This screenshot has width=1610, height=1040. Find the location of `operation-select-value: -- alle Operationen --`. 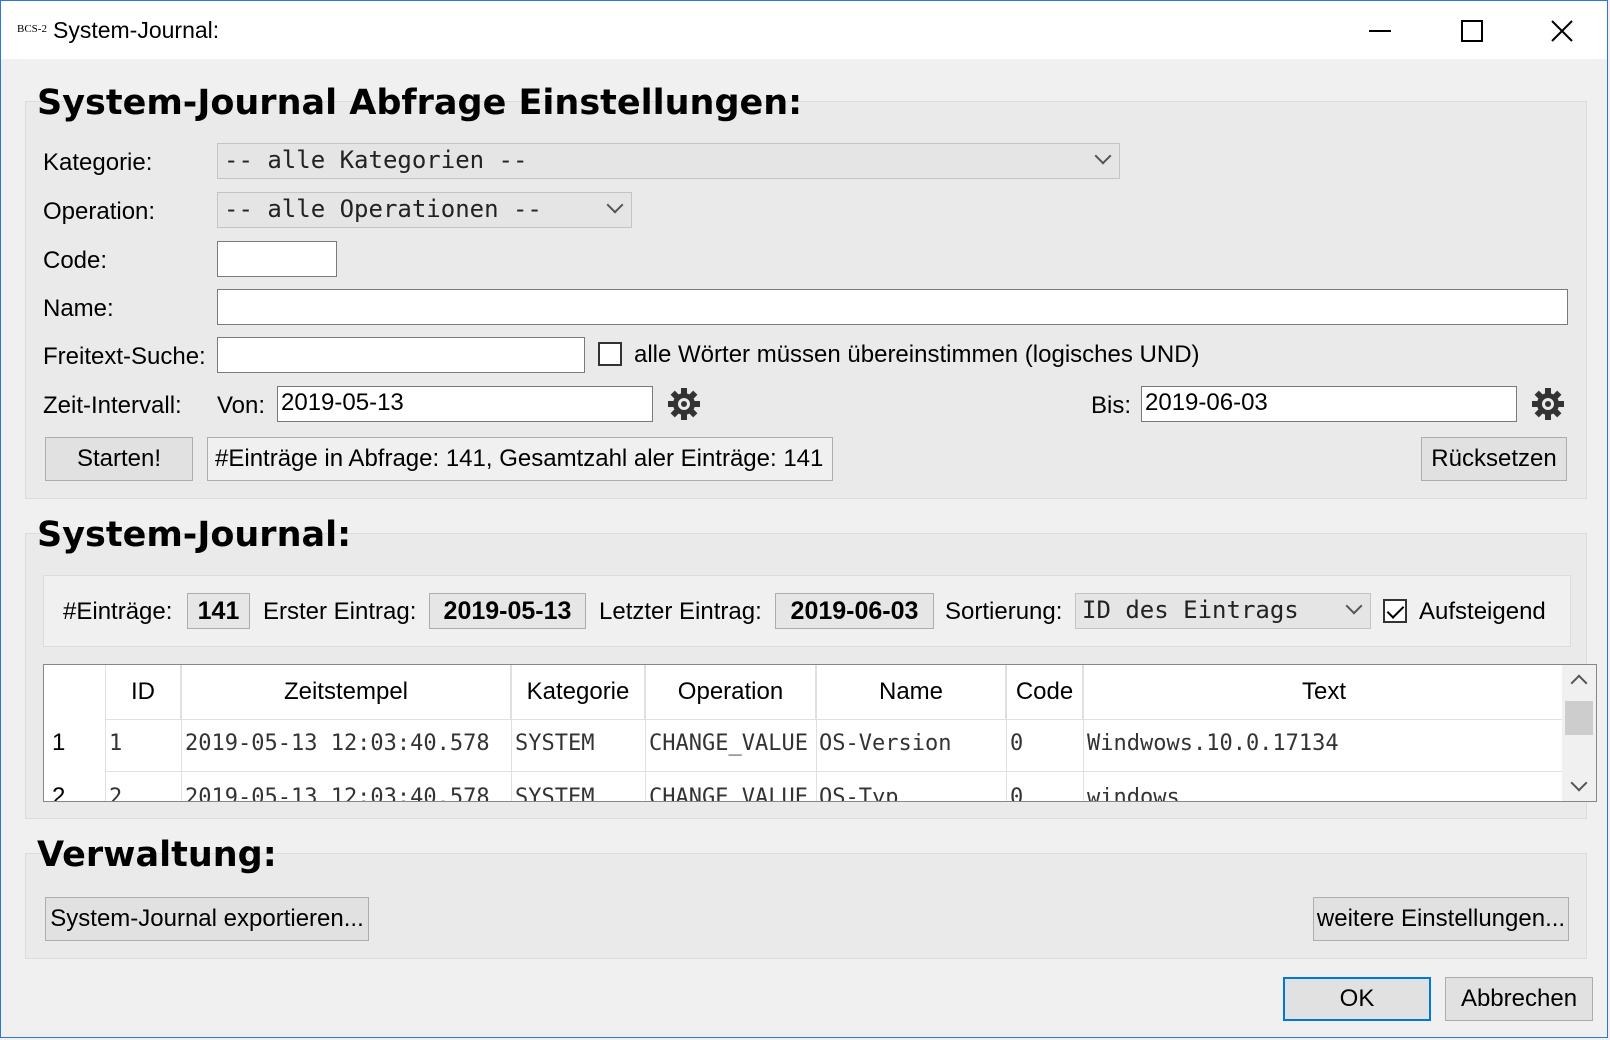

operation-select-value: -- alle Operationen -- is located at coordinates (383, 209).